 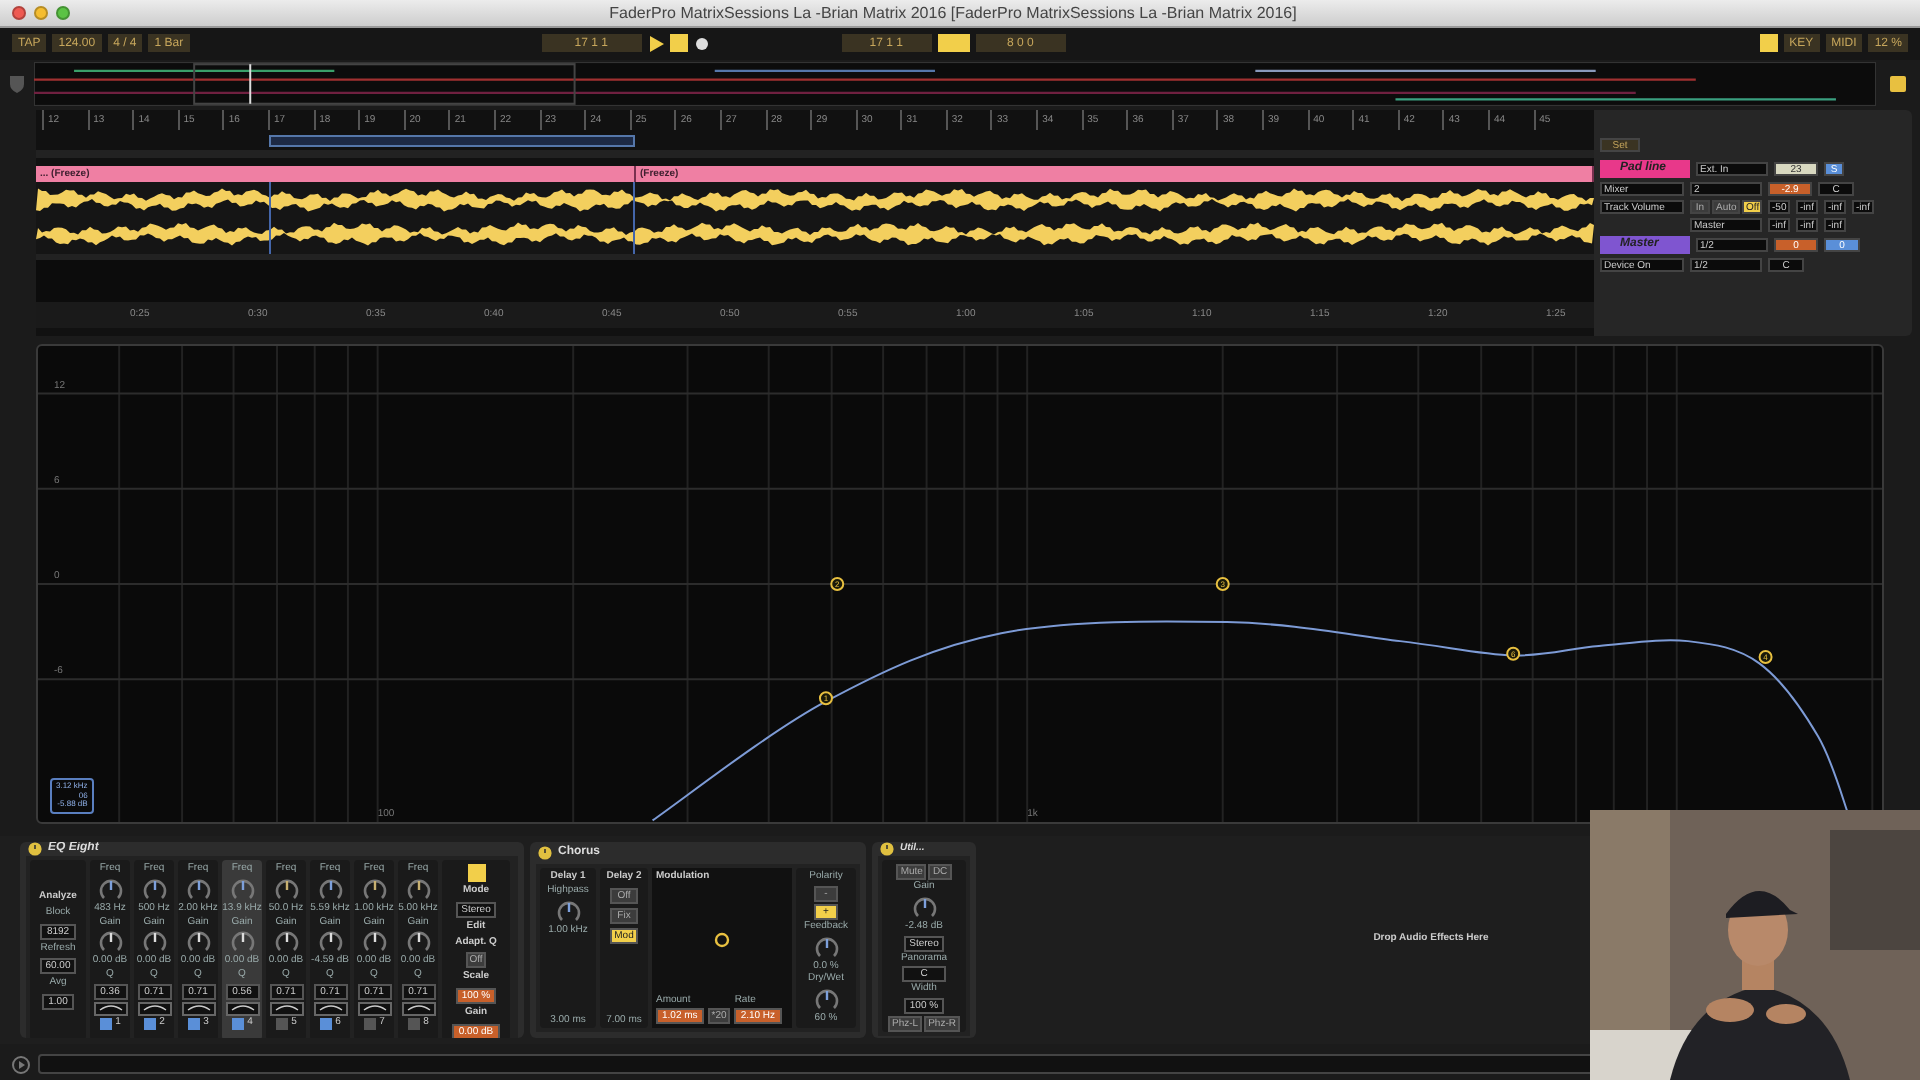 I want to click on window-title: FaderPro MatrixSessions La -Brian Matrix 2016 [FaderPro MatrixSessions La -Brian Matrix 2016], so click(x=953, y=12).